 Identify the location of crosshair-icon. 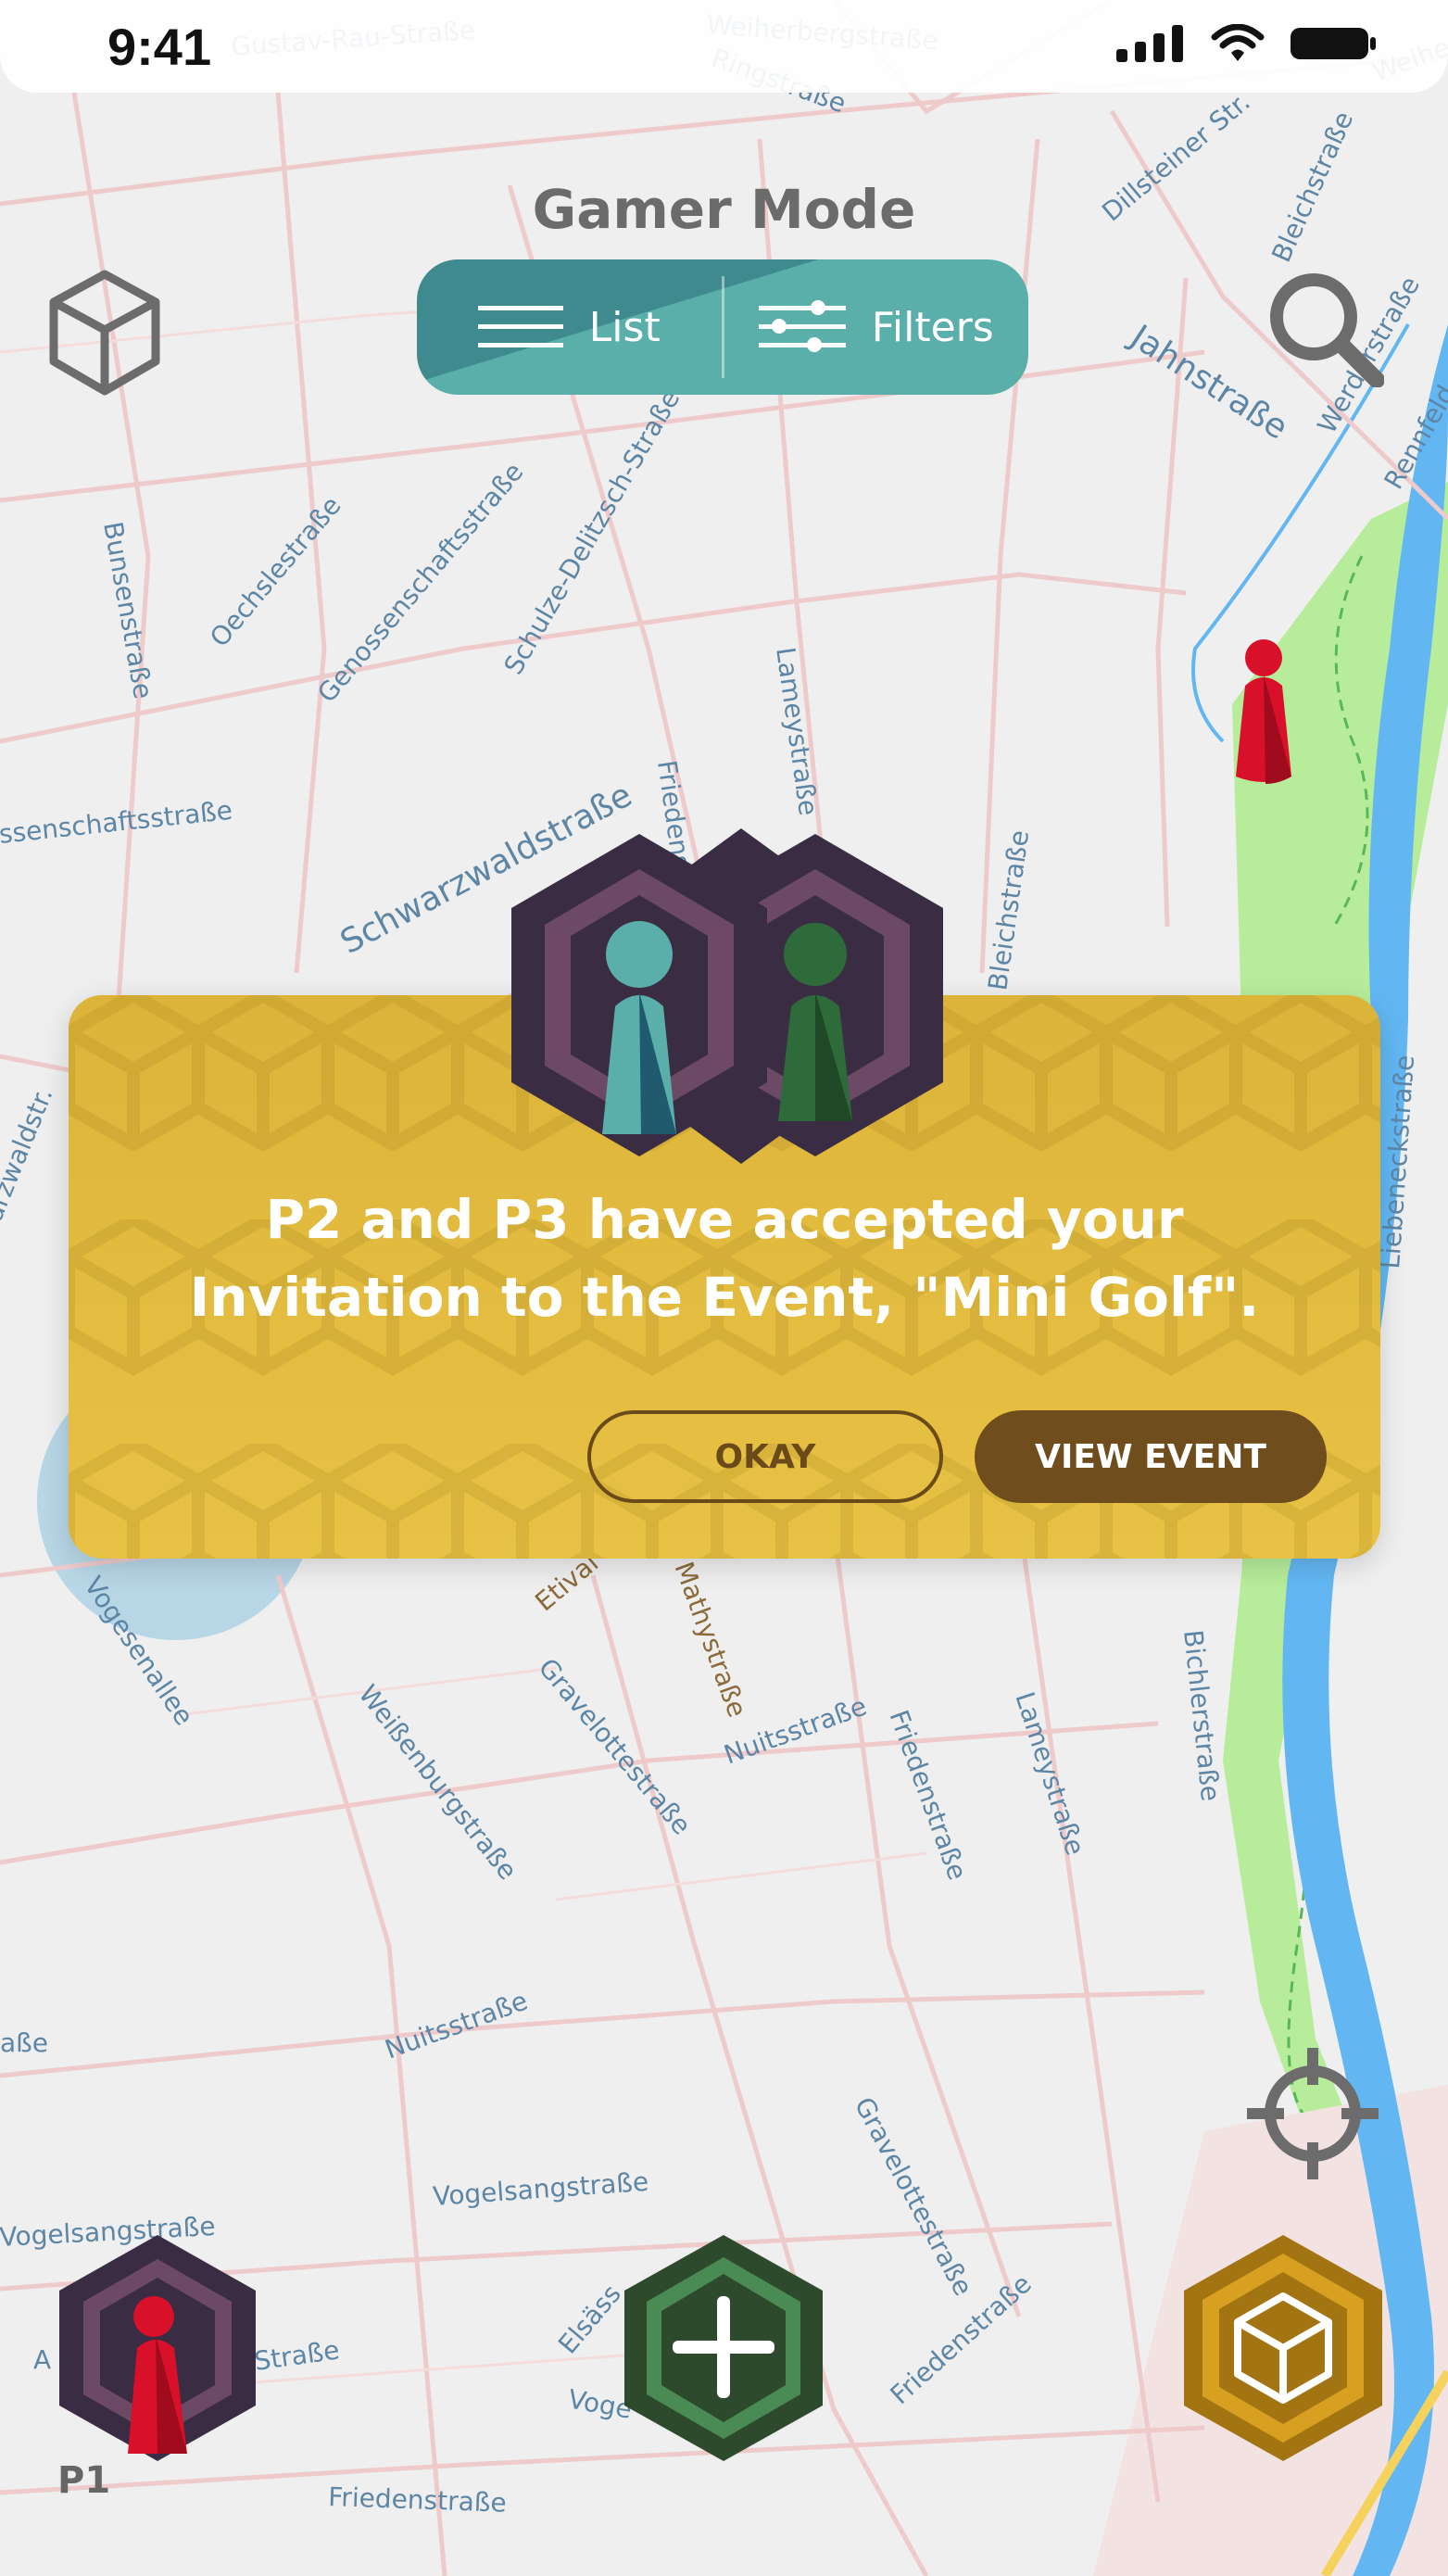
(1313, 2113).